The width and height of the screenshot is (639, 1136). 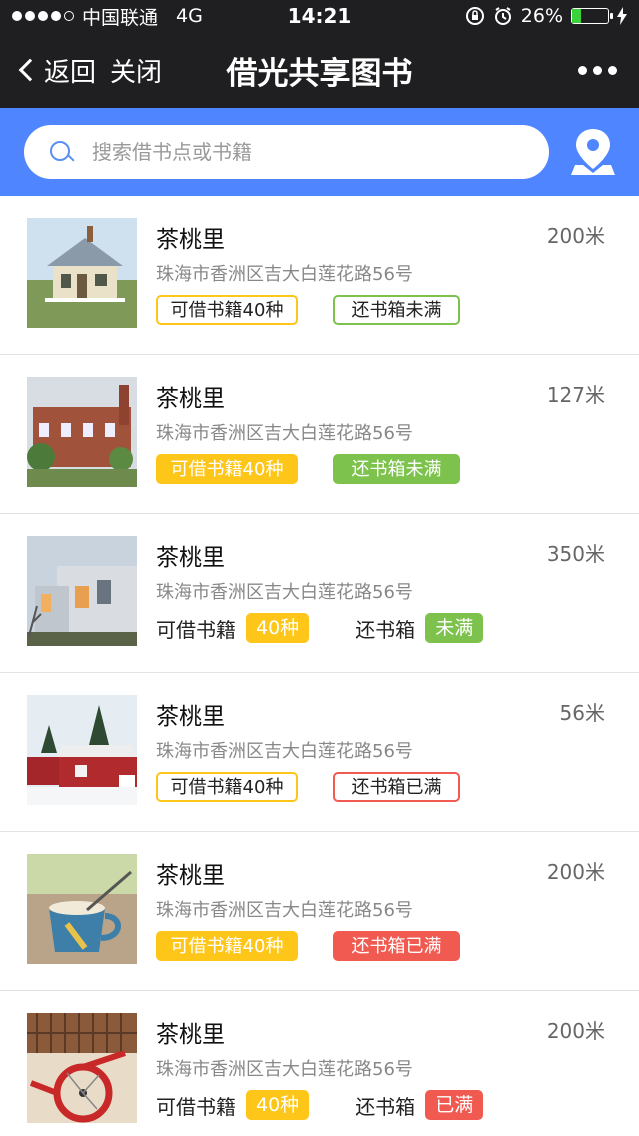 I want to click on header: 中国联通 4G 14:21 26% 返回 关闭 借光共享图书, so click(x=319, y=54).